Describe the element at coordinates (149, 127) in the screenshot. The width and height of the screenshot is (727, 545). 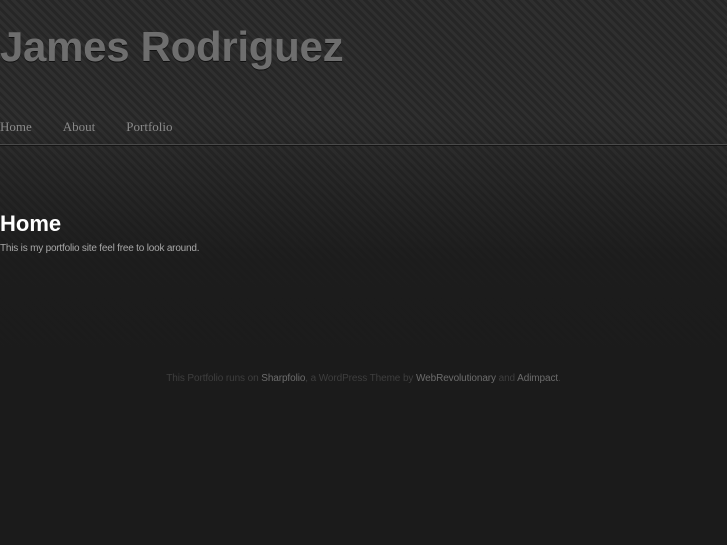
I see `nav-item-portfolio: Portfolio` at that location.